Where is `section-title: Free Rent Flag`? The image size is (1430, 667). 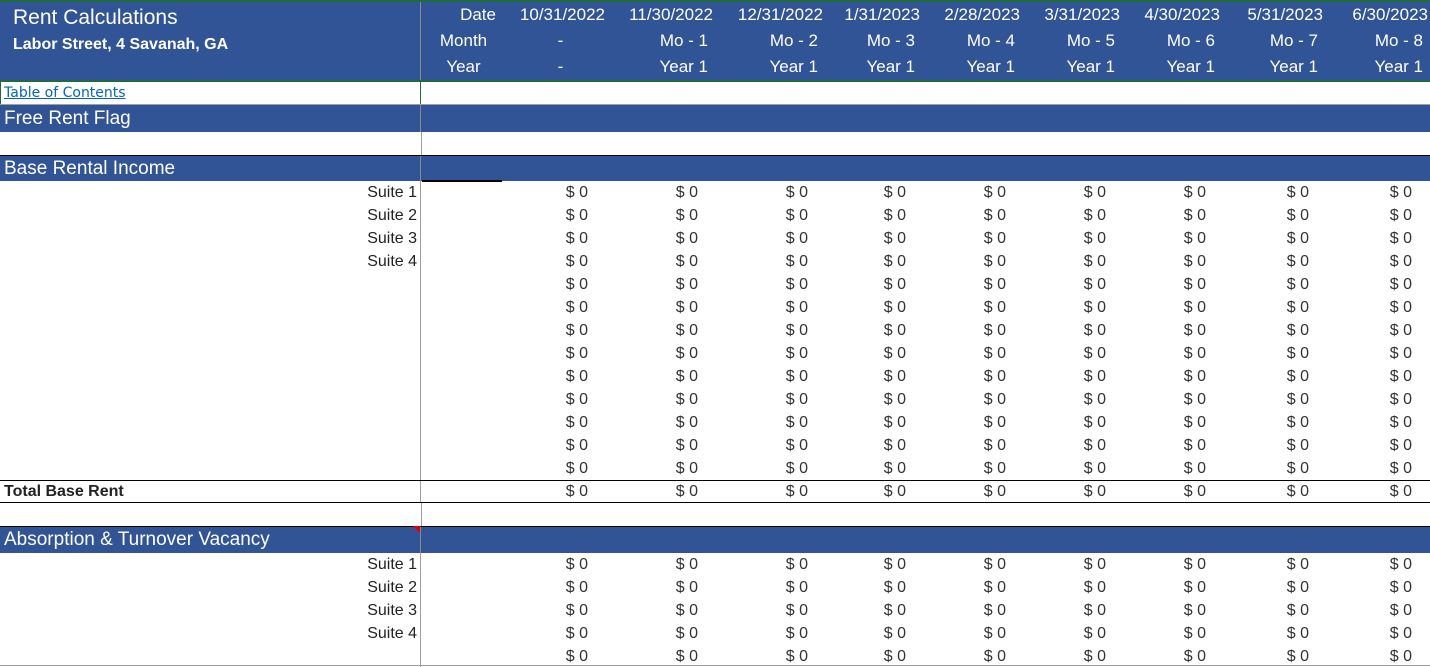 section-title: Free Rent Flag is located at coordinates (210, 118).